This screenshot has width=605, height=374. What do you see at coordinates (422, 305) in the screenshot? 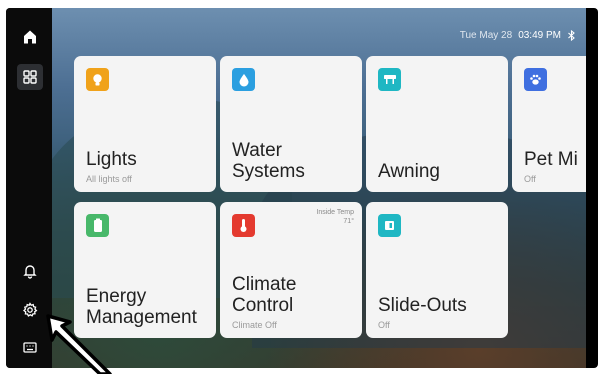
I see `tile-title: Slide-Outs` at bounding box center [422, 305].